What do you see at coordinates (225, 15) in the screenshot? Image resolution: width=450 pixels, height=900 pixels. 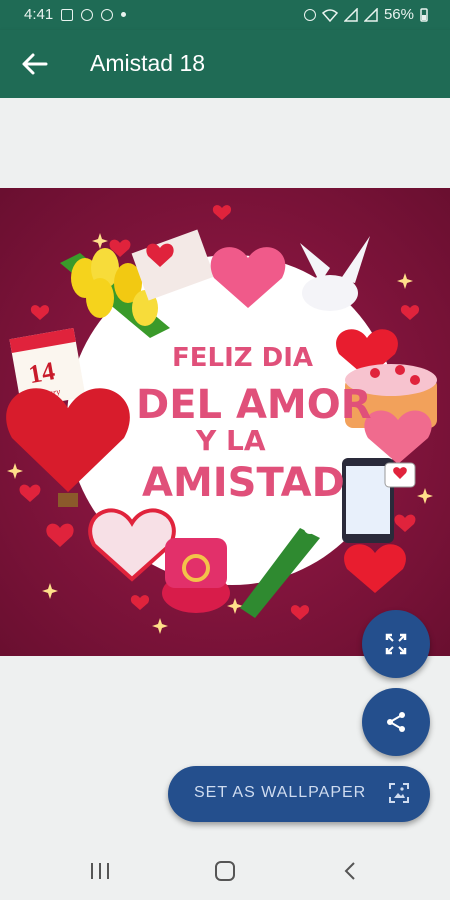 I see `status-bar: 4:41 56%` at bounding box center [225, 15].